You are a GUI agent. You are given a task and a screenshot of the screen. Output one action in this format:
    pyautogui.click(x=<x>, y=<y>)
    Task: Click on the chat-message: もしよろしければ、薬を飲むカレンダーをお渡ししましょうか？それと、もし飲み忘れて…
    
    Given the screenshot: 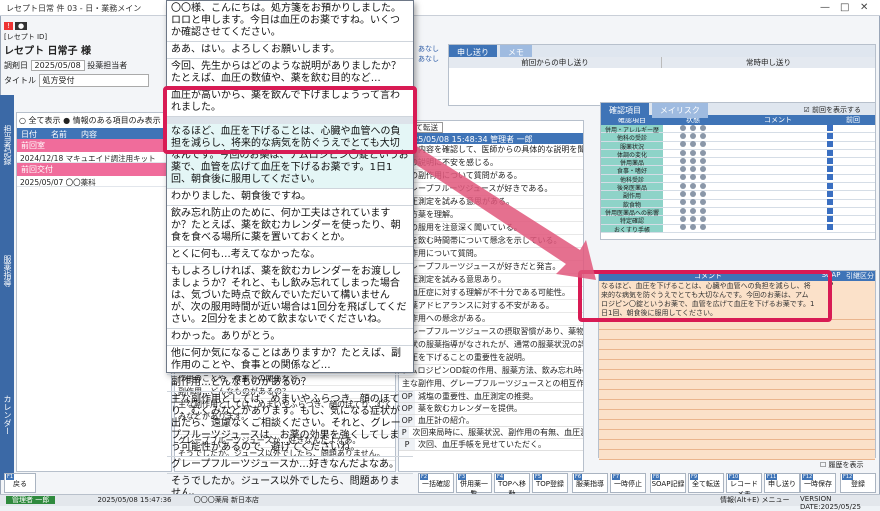 What is the action you would take?
    pyautogui.click(x=290, y=296)
    